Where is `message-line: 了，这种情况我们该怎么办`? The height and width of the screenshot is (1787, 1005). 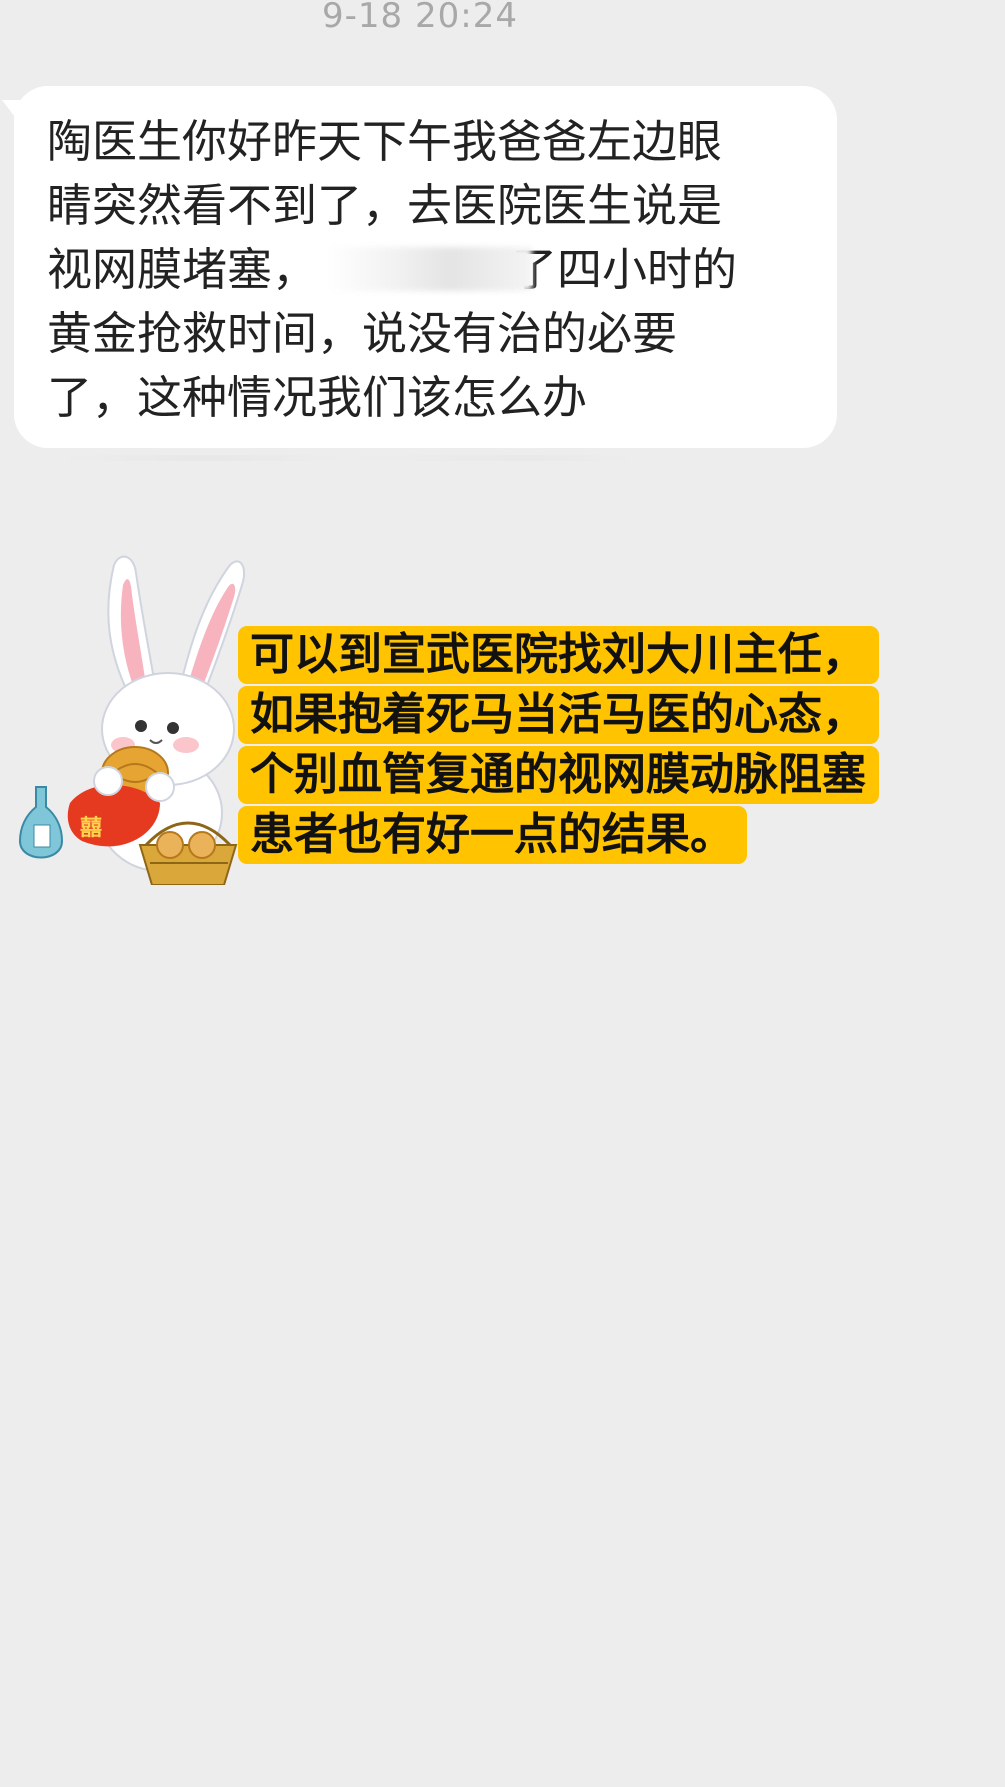 message-line: 了，这种情况我们该怎么办 is located at coordinates (317, 397).